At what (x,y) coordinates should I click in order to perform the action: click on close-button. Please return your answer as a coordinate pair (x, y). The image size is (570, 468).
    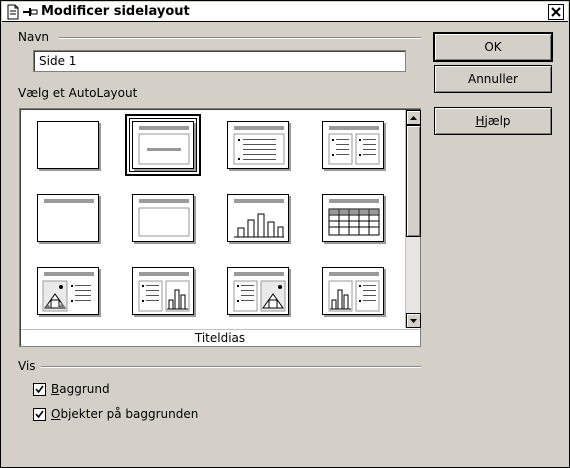
    Looking at the image, I should click on (556, 12).